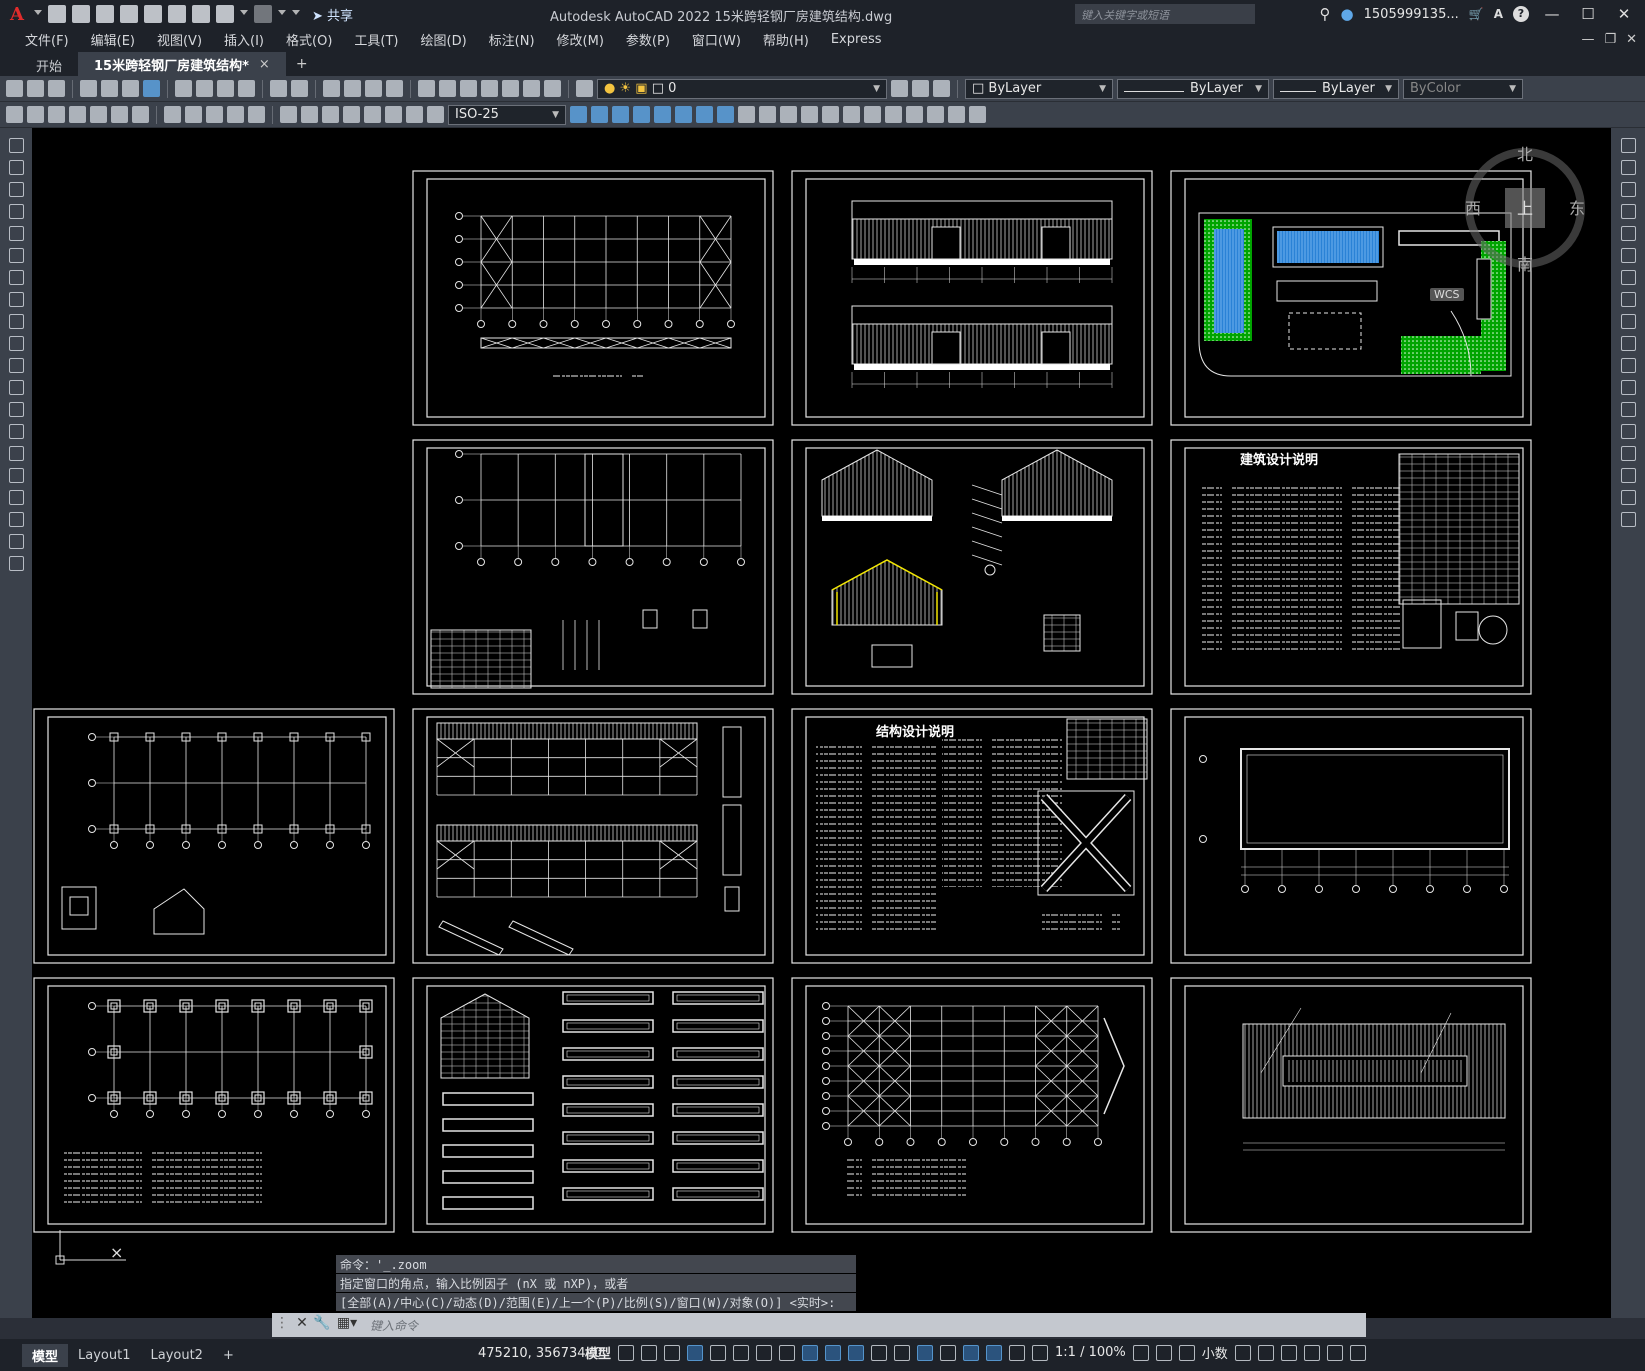  What do you see at coordinates (104, 1355) in the screenshot?
I see `tab-layout1: Layout1` at bounding box center [104, 1355].